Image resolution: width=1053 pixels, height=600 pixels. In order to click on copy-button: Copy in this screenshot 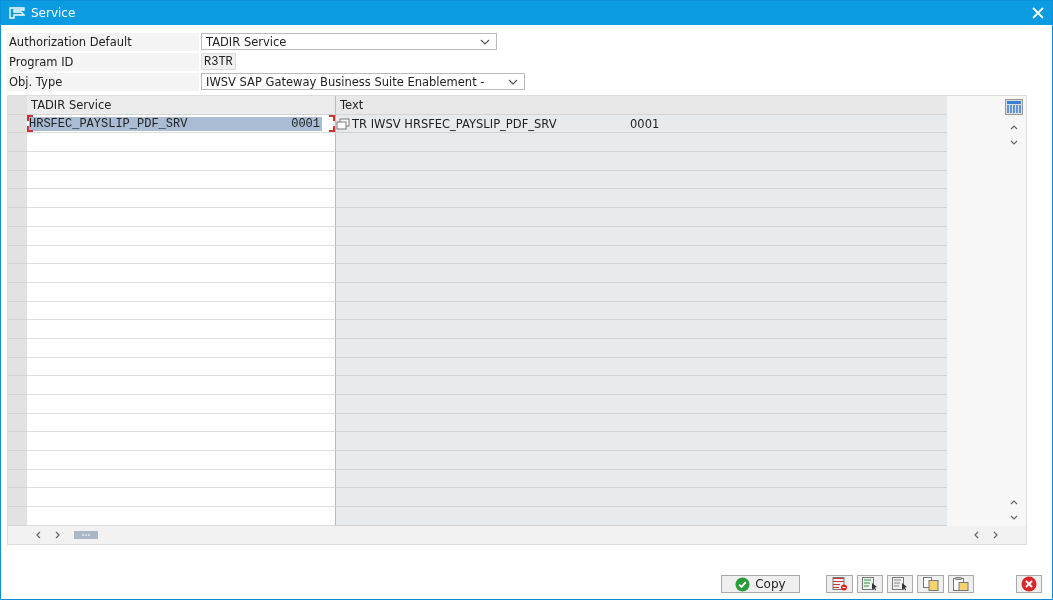, I will do `click(760, 584)`.